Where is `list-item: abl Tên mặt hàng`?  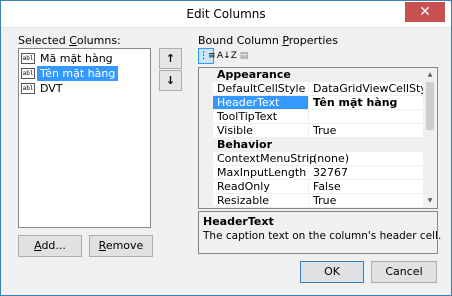 list-item: abl Tên mặt hàng is located at coordinates (85, 73).